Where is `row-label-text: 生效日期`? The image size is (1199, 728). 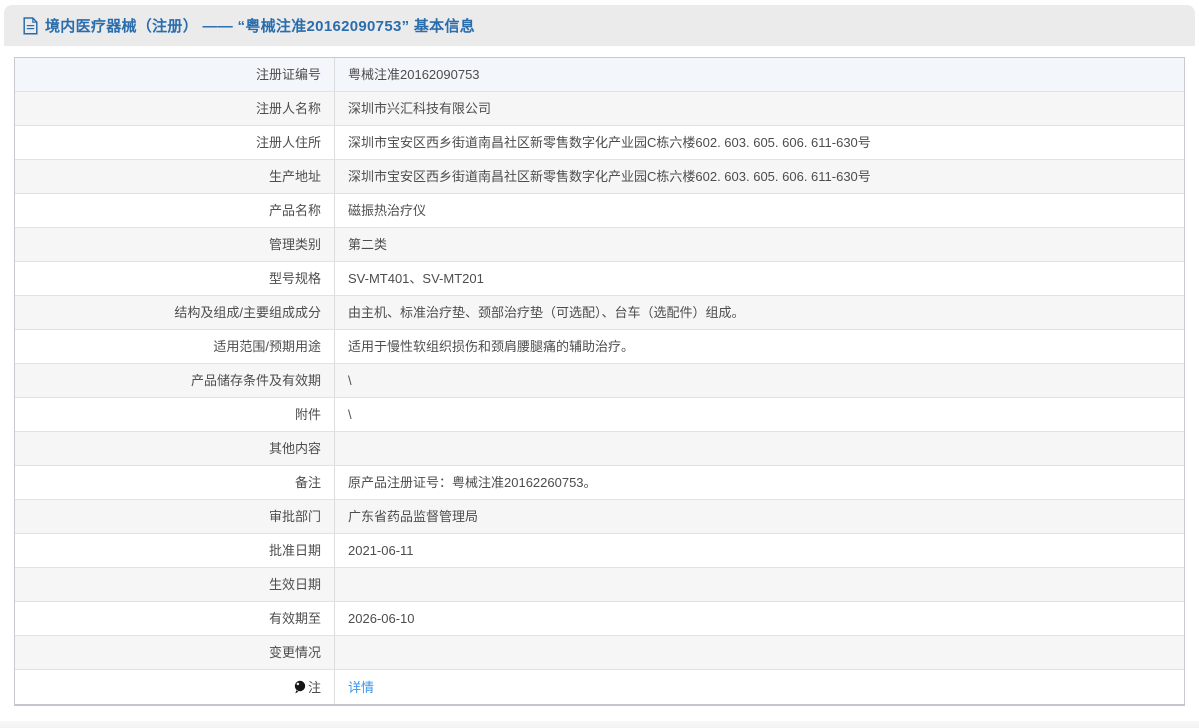
row-label-text: 生效日期 is located at coordinates (294, 584).